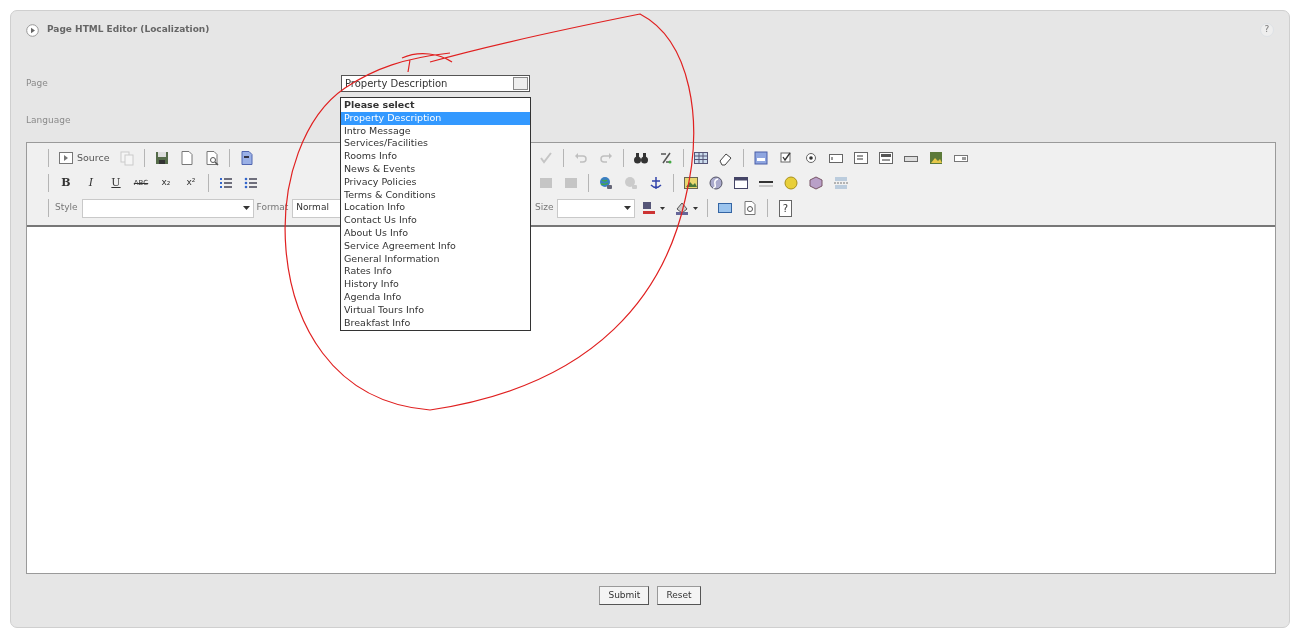 This screenshot has width=1293, height=632. I want to click on help-button: ?, so click(1267, 30).